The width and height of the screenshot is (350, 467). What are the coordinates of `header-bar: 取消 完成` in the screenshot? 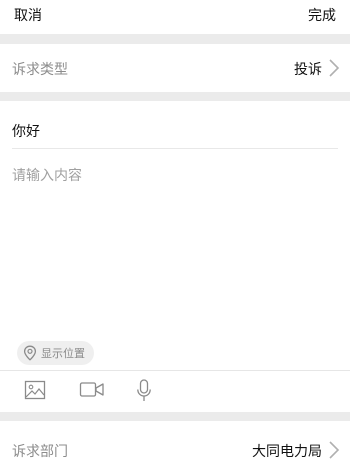 It's located at (175, 17).